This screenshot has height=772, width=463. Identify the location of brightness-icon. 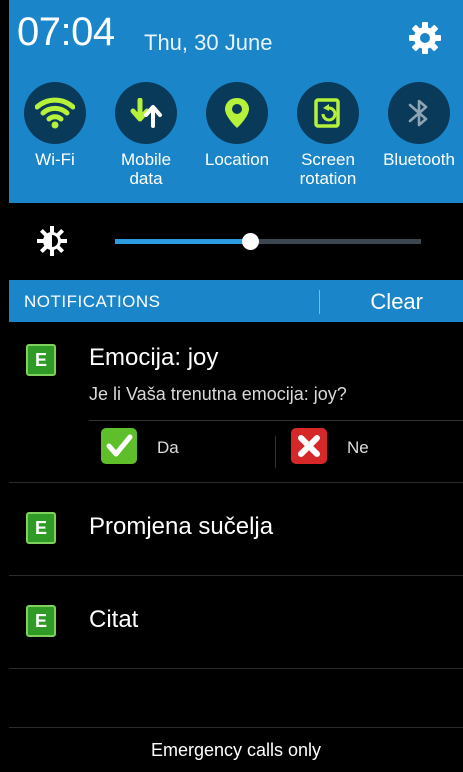
(52, 241).